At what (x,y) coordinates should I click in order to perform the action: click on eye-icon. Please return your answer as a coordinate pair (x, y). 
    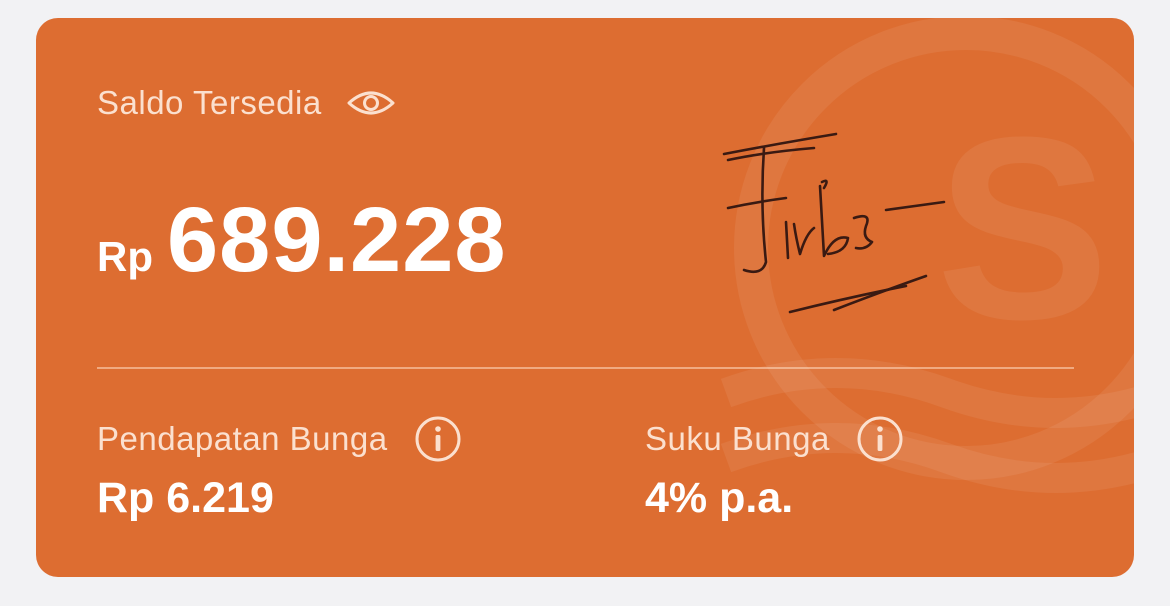
    Looking at the image, I should click on (371, 103).